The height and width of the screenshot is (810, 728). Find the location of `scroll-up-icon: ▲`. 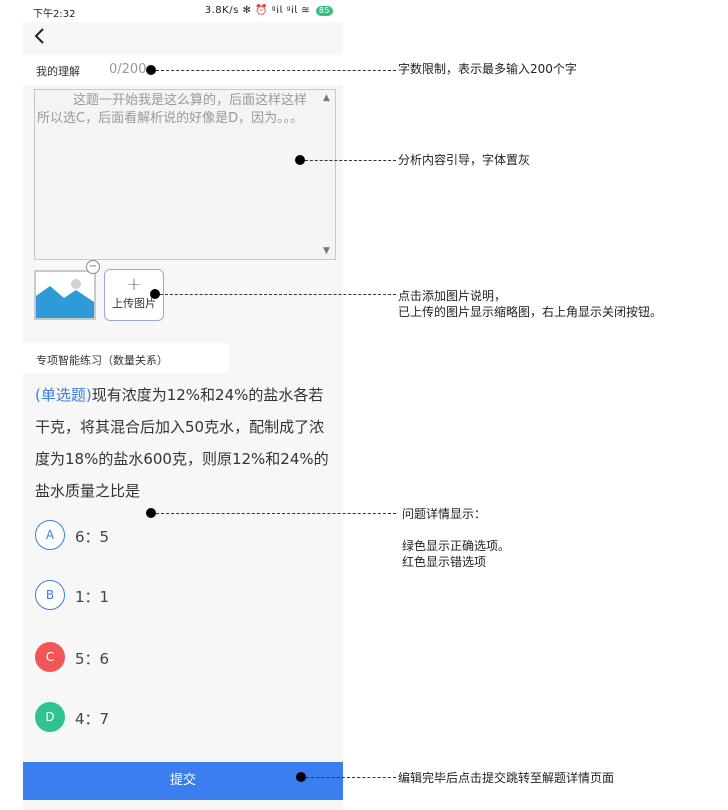

scroll-up-icon: ▲ is located at coordinates (326, 98).